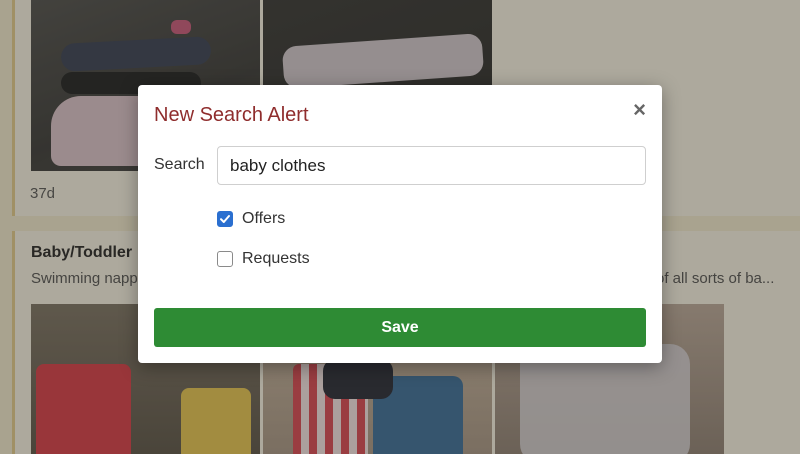 The width and height of the screenshot is (800, 454). I want to click on modal-title: New Search Alert, so click(231, 115).